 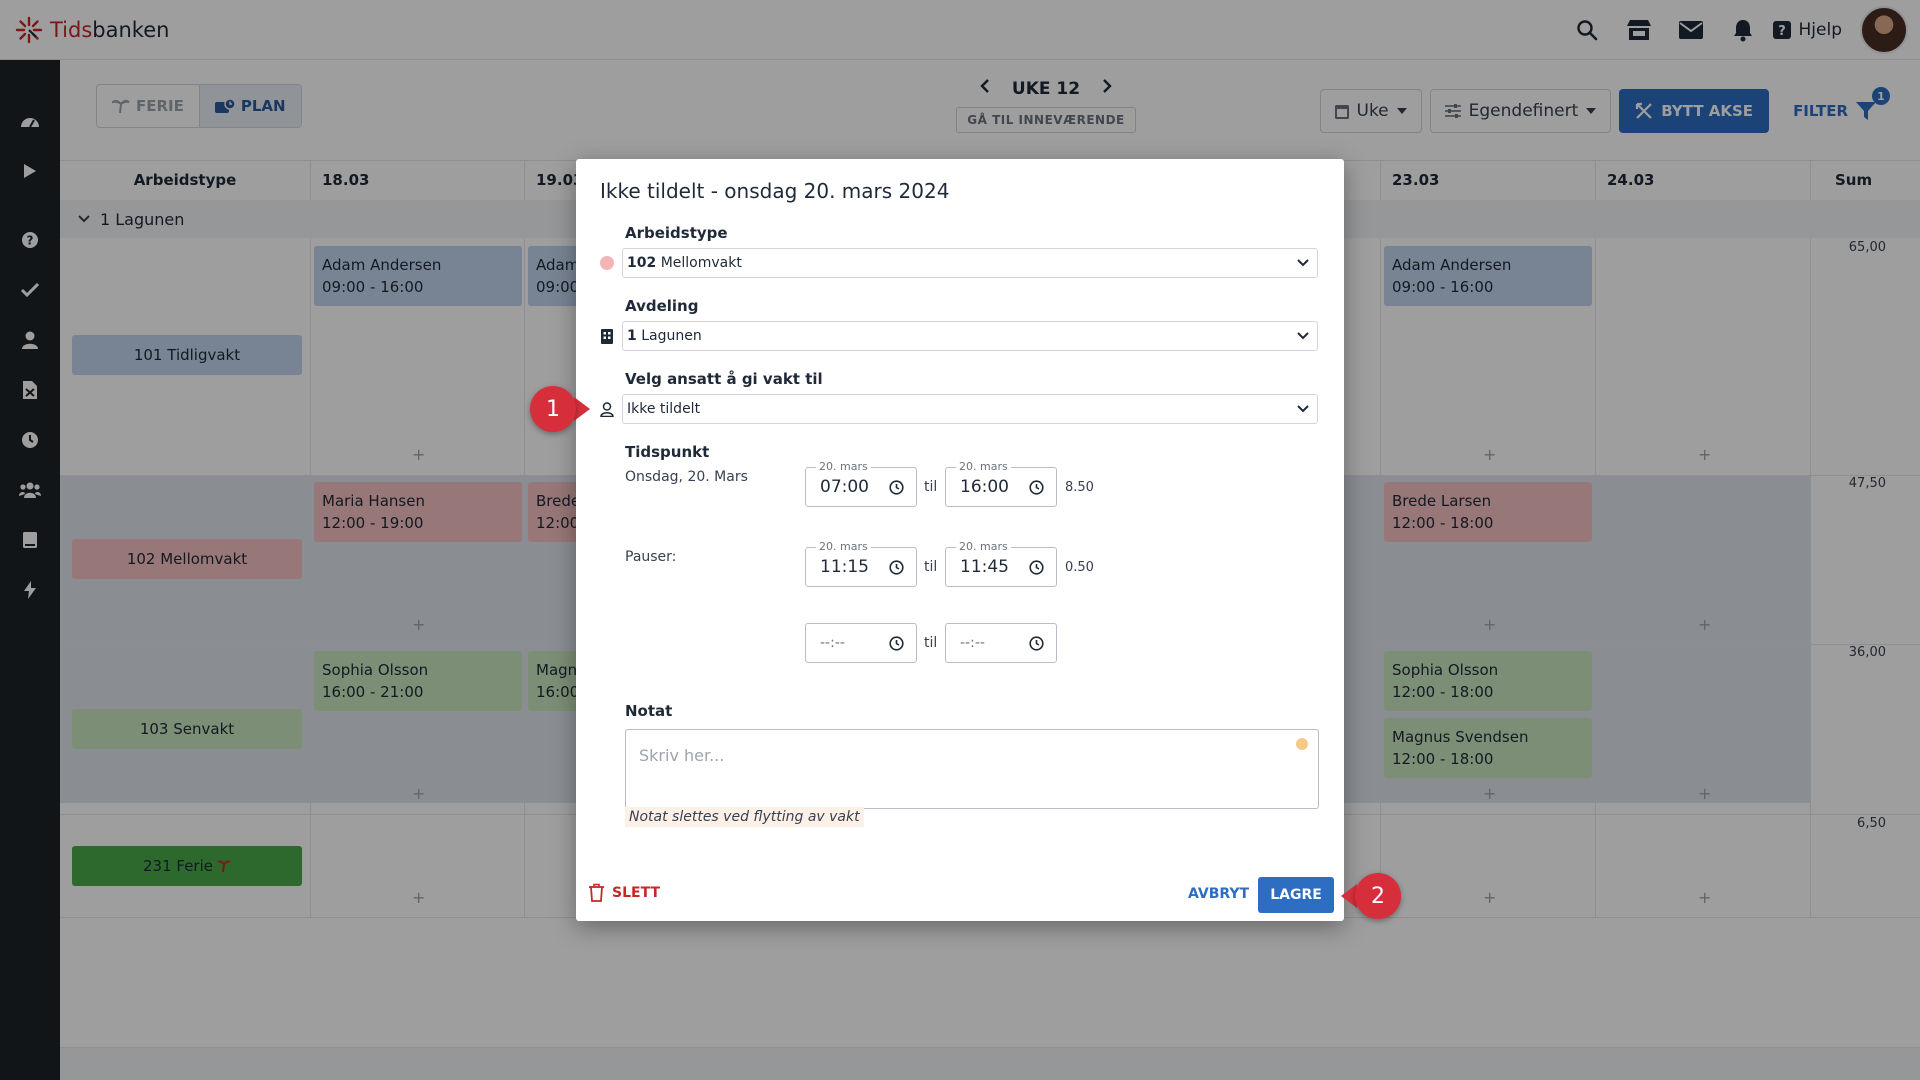 I want to click on callout-marker-1: 1, so click(x=553, y=409).